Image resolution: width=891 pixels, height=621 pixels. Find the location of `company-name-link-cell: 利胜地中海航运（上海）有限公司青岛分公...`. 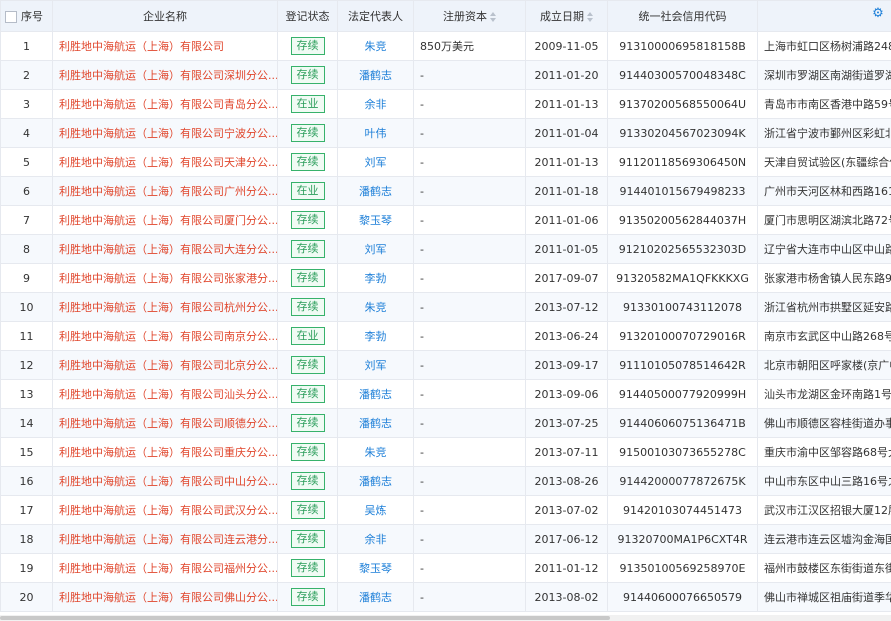

company-name-link-cell: 利胜地中海航运（上海）有限公司青岛分公... is located at coordinates (165, 104).